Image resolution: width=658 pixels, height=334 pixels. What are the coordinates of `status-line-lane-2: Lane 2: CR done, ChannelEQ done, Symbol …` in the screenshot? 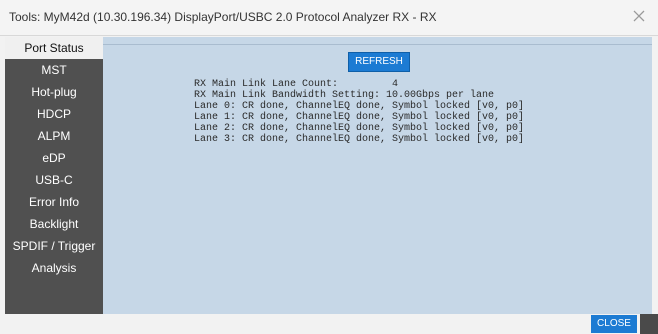 It's located at (359, 128).